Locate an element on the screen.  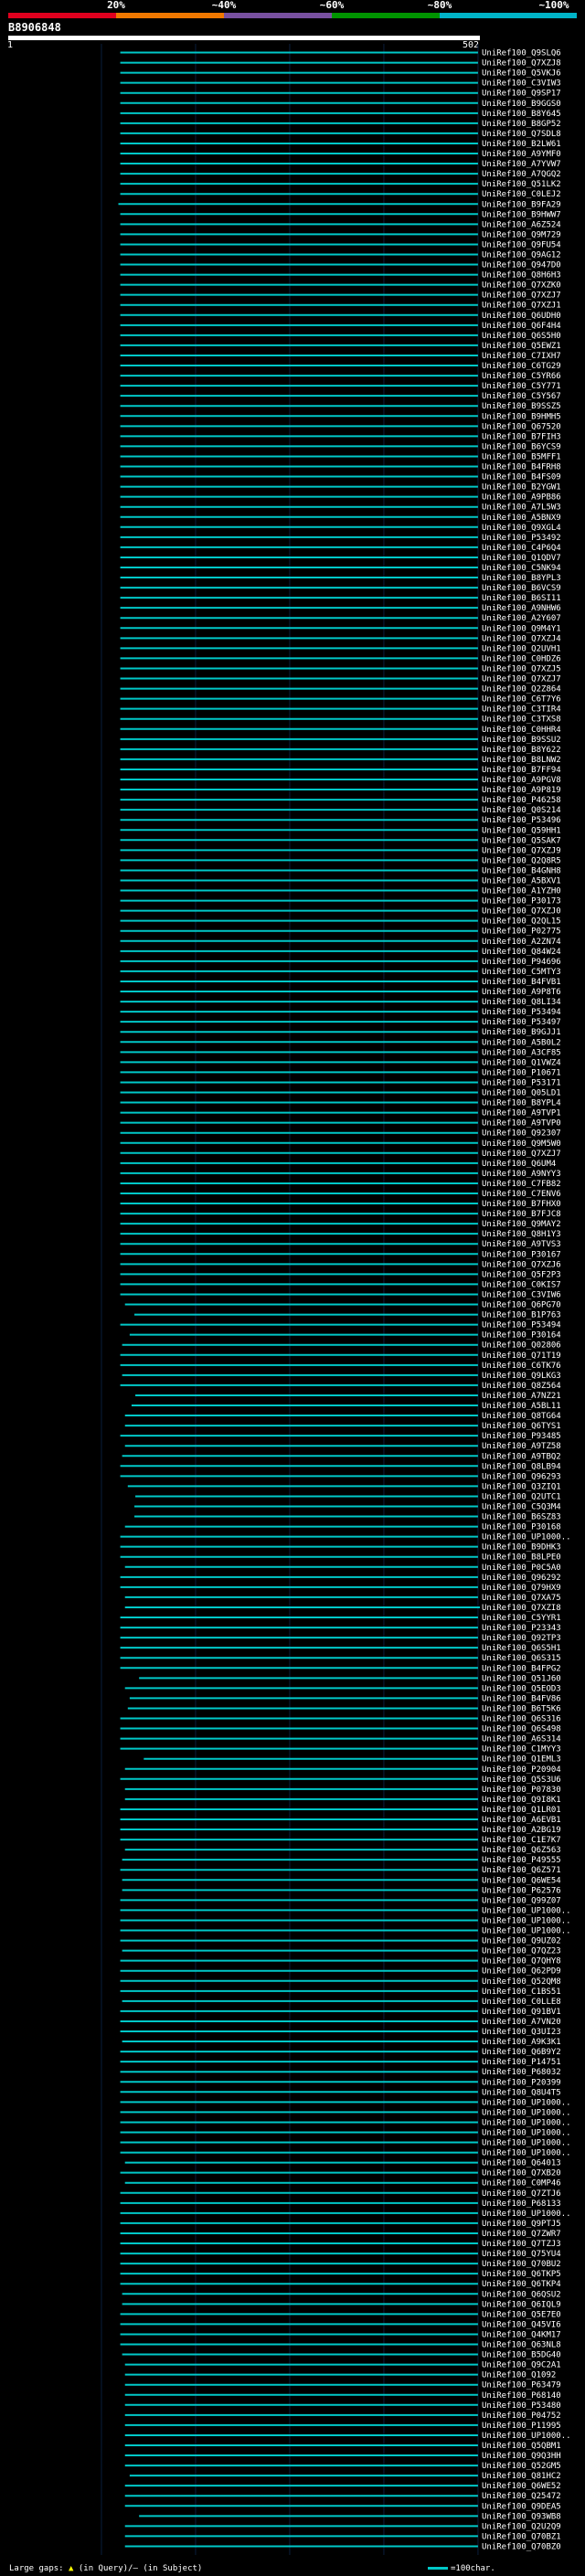
hit-label: UniRef100_Q7XZJ1 is located at coordinates (521, 306).